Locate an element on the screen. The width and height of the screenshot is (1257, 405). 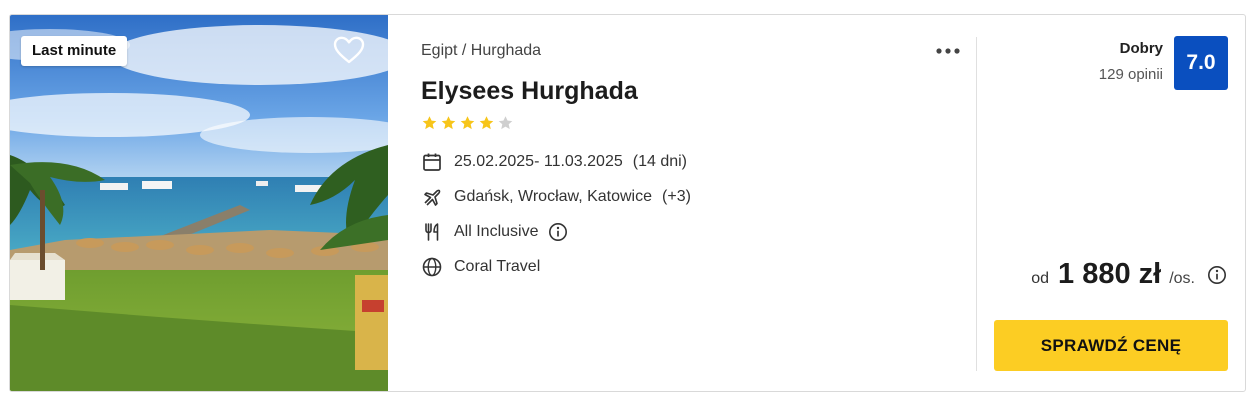
price: od 1 880 zł /os. is located at coordinates (1129, 274).